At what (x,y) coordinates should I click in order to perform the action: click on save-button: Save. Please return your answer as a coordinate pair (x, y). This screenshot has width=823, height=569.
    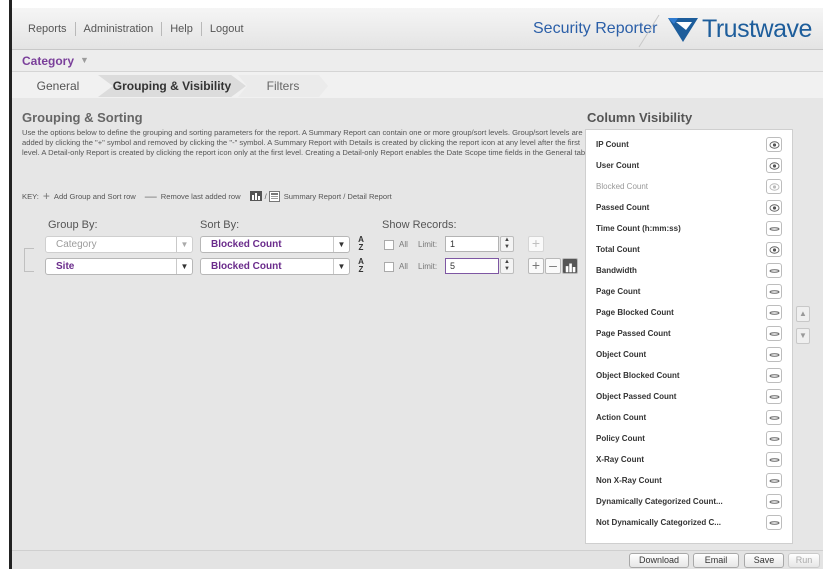
    Looking at the image, I should click on (764, 560).